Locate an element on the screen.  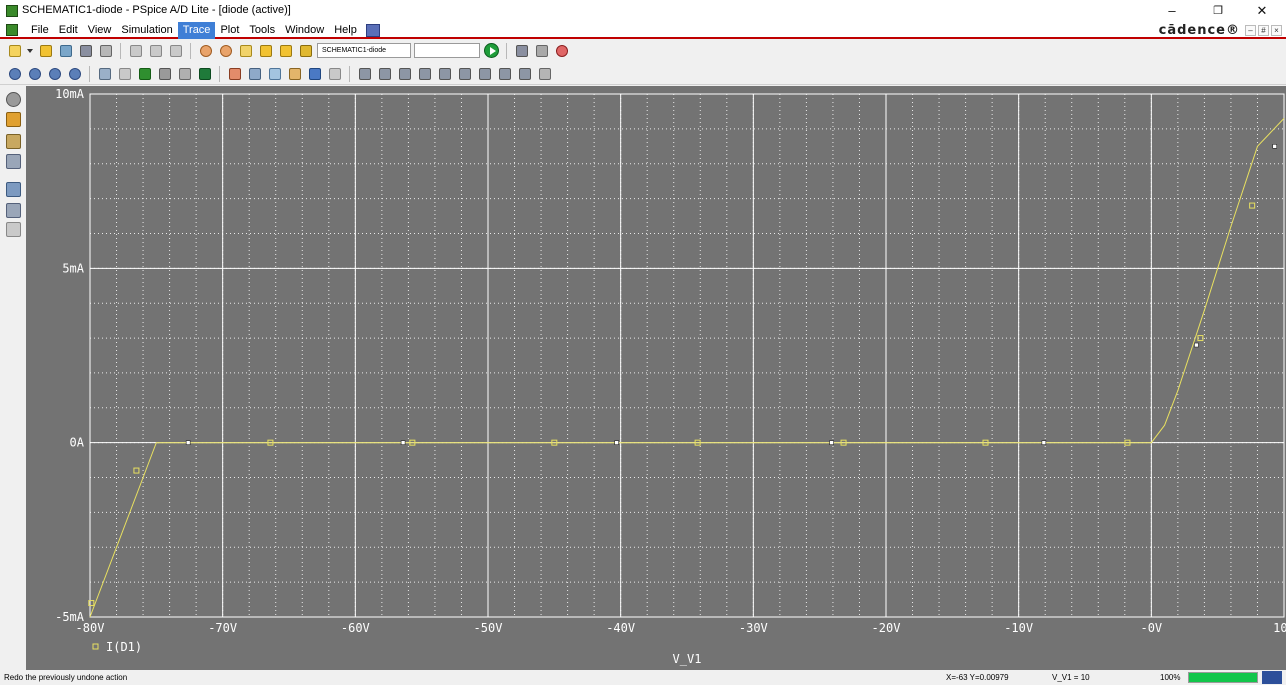
mark-label-button is located at coordinates (544, 73).